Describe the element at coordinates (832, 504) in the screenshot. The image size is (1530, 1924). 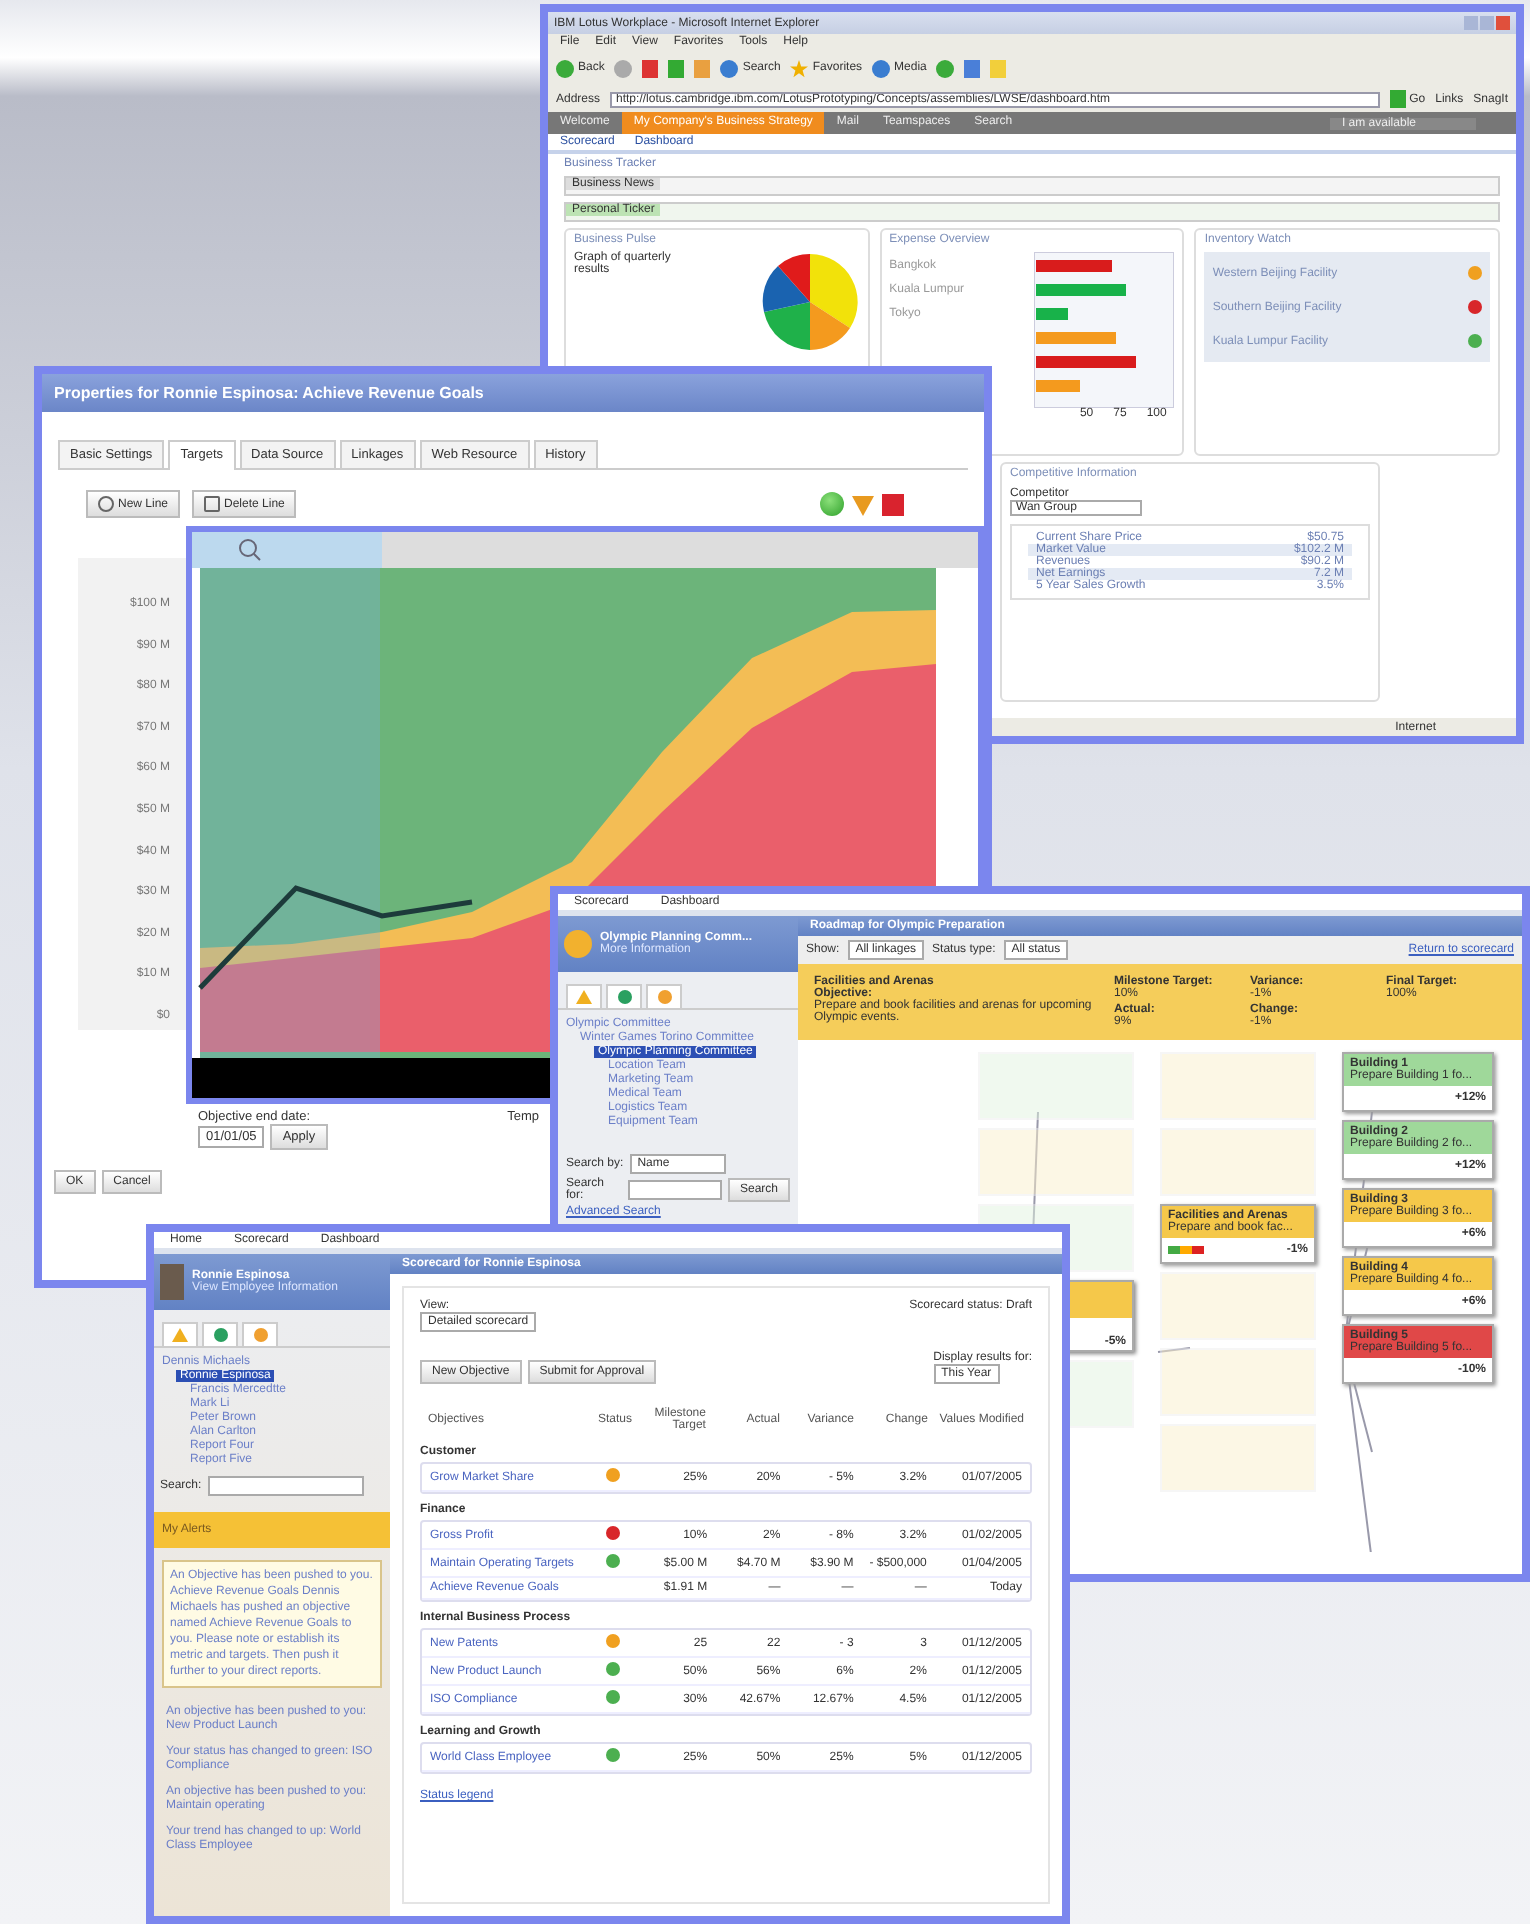
I see `circle-icon` at that location.